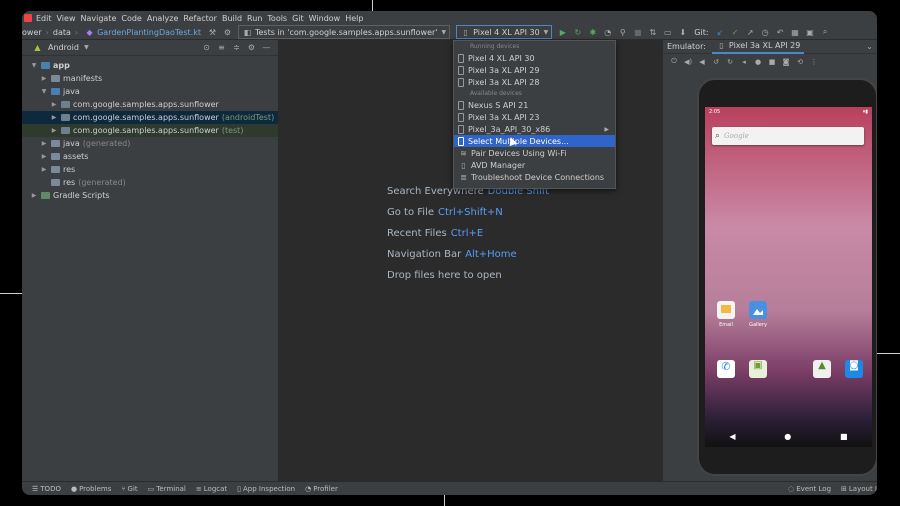  I want to click on api-demos-app-icon: ▣, so click(758, 369).